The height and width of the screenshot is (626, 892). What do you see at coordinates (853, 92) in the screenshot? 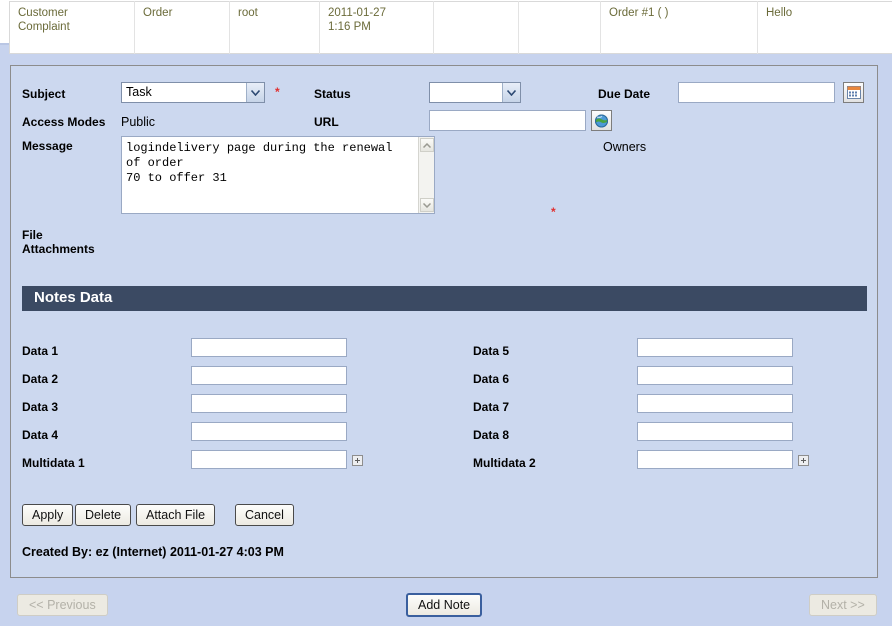
I see `calendar-icon` at bounding box center [853, 92].